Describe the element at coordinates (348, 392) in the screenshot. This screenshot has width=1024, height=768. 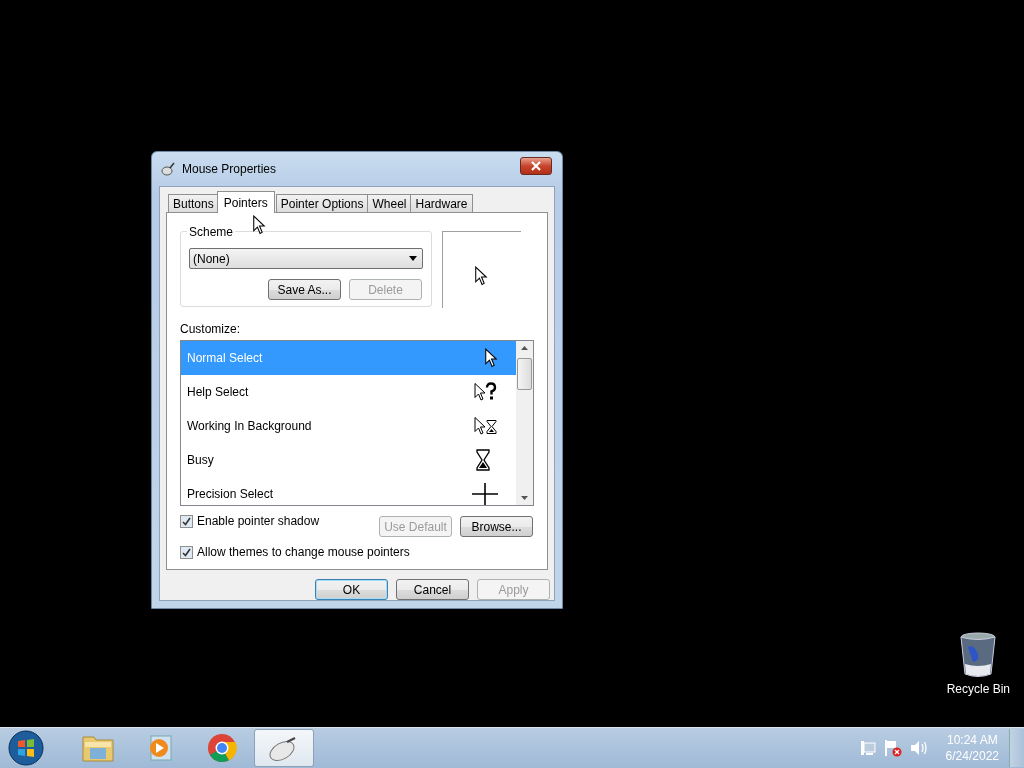
I see `list-item: Help Select` at that location.